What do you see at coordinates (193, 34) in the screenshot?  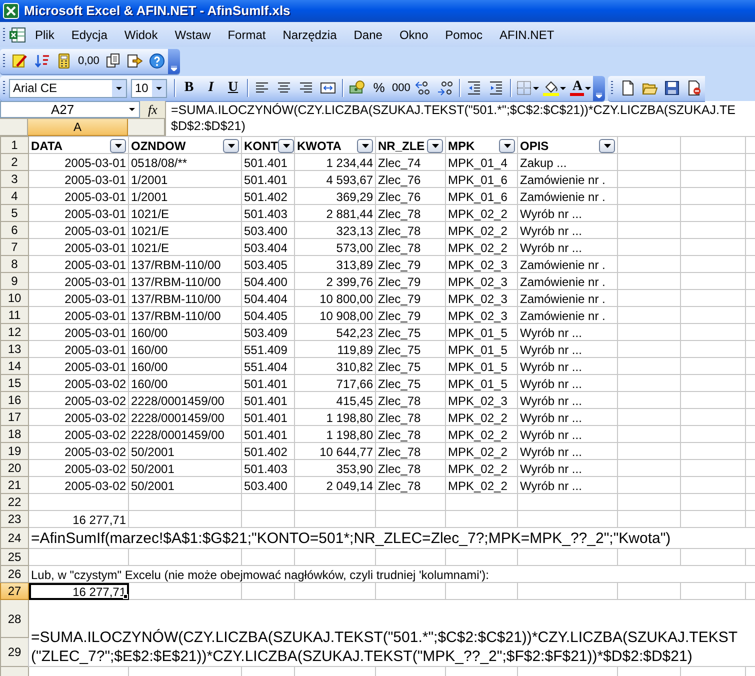 I see `menu-item: Wstaw` at bounding box center [193, 34].